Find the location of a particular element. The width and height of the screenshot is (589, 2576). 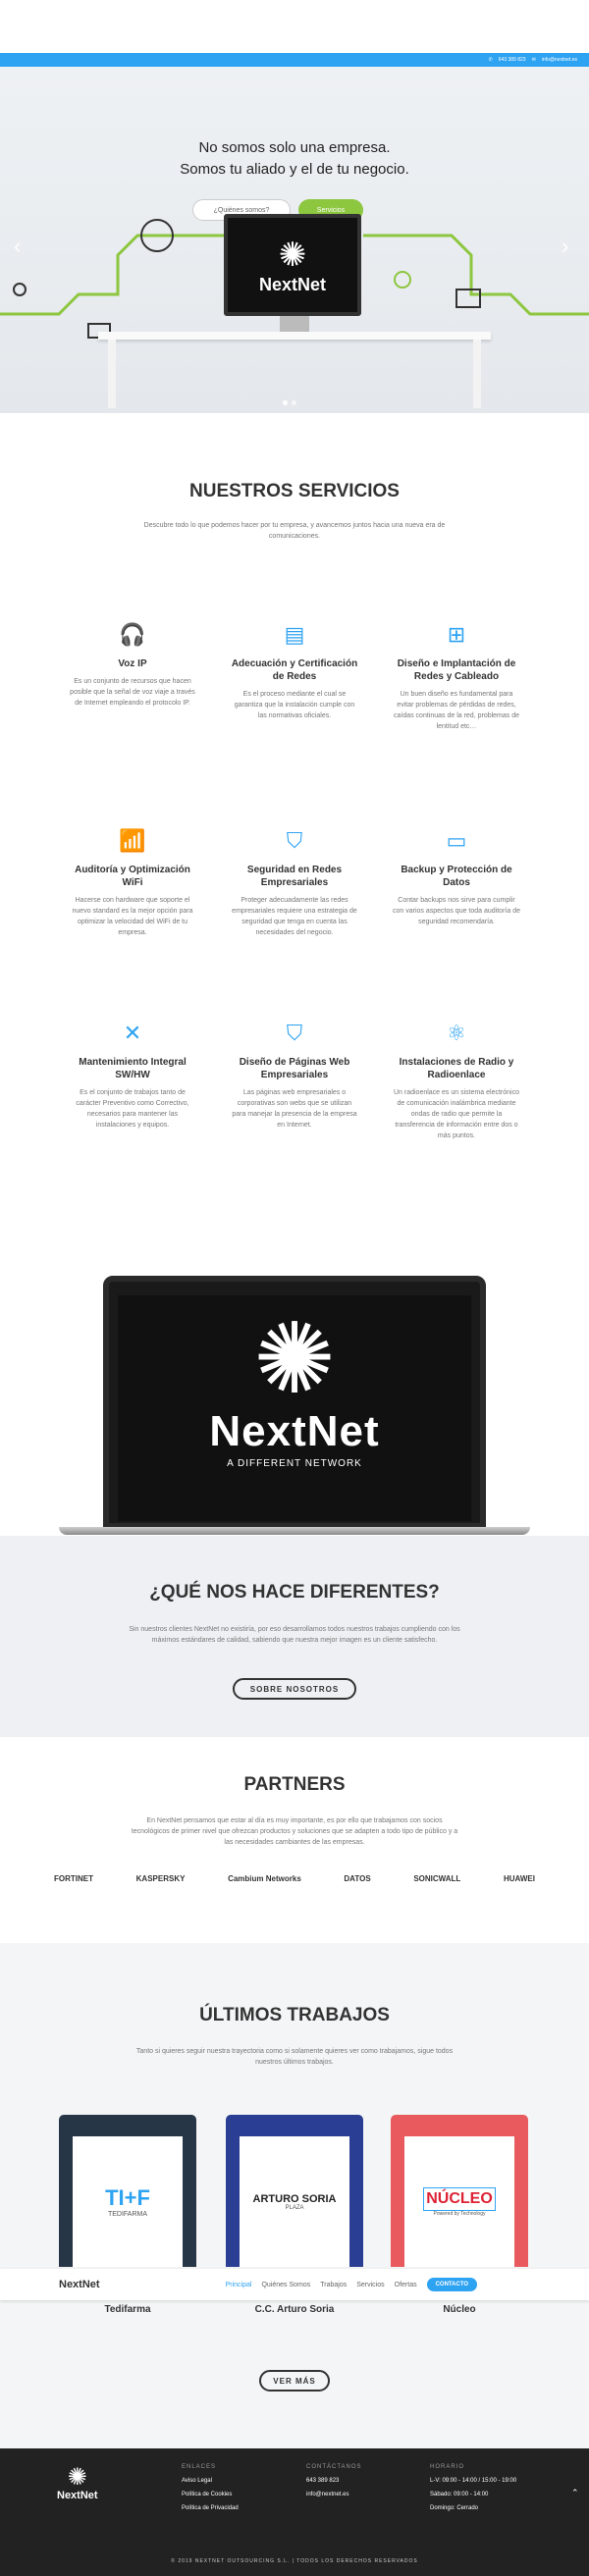

wifi-signal-icon: 📶 is located at coordinates (132, 840).